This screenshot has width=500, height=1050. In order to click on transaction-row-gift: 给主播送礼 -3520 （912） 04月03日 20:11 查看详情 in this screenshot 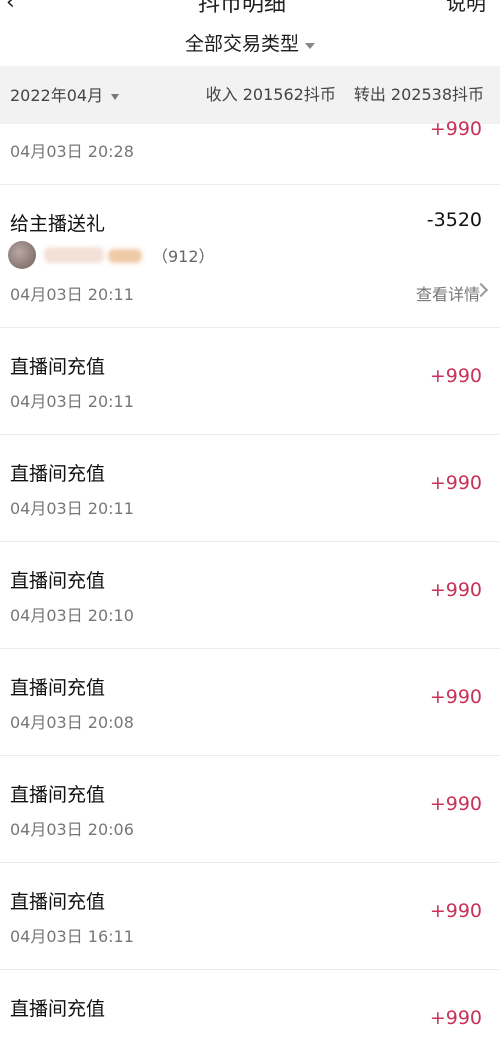, I will do `click(250, 256)`.